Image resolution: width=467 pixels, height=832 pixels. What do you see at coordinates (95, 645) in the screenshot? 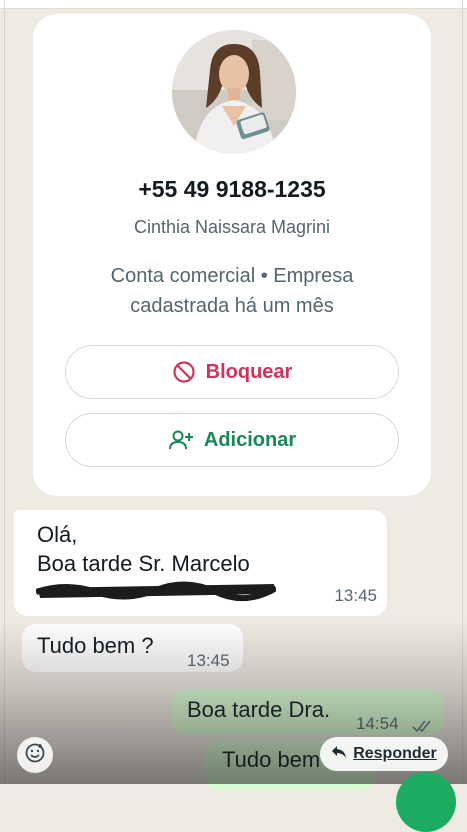
I see `message-text: Tudo bem ?` at bounding box center [95, 645].